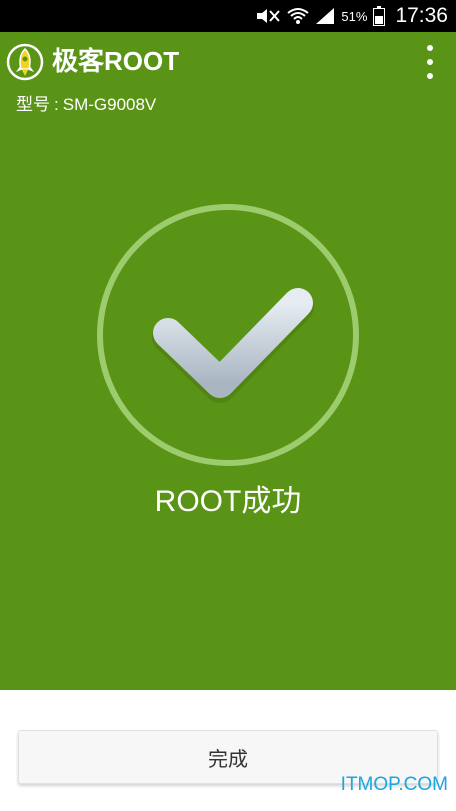 This screenshot has height=811, width=456. I want to click on model-value: SM-G9008V, so click(109, 104).